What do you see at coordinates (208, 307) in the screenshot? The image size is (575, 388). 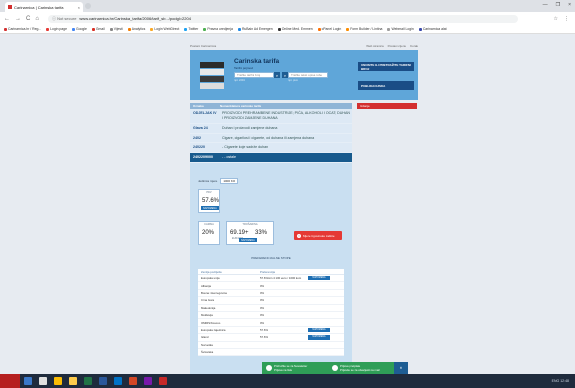 I see `pref-country: Makedonija` at bounding box center [208, 307].